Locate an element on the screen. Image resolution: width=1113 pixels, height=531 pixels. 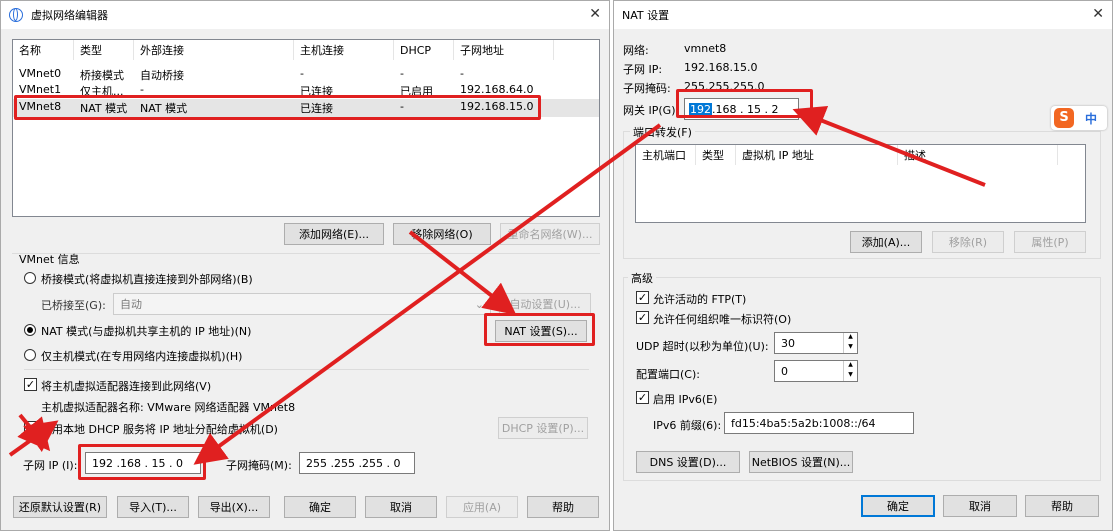
nat-mode-radio is located at coordinates (30, 330).